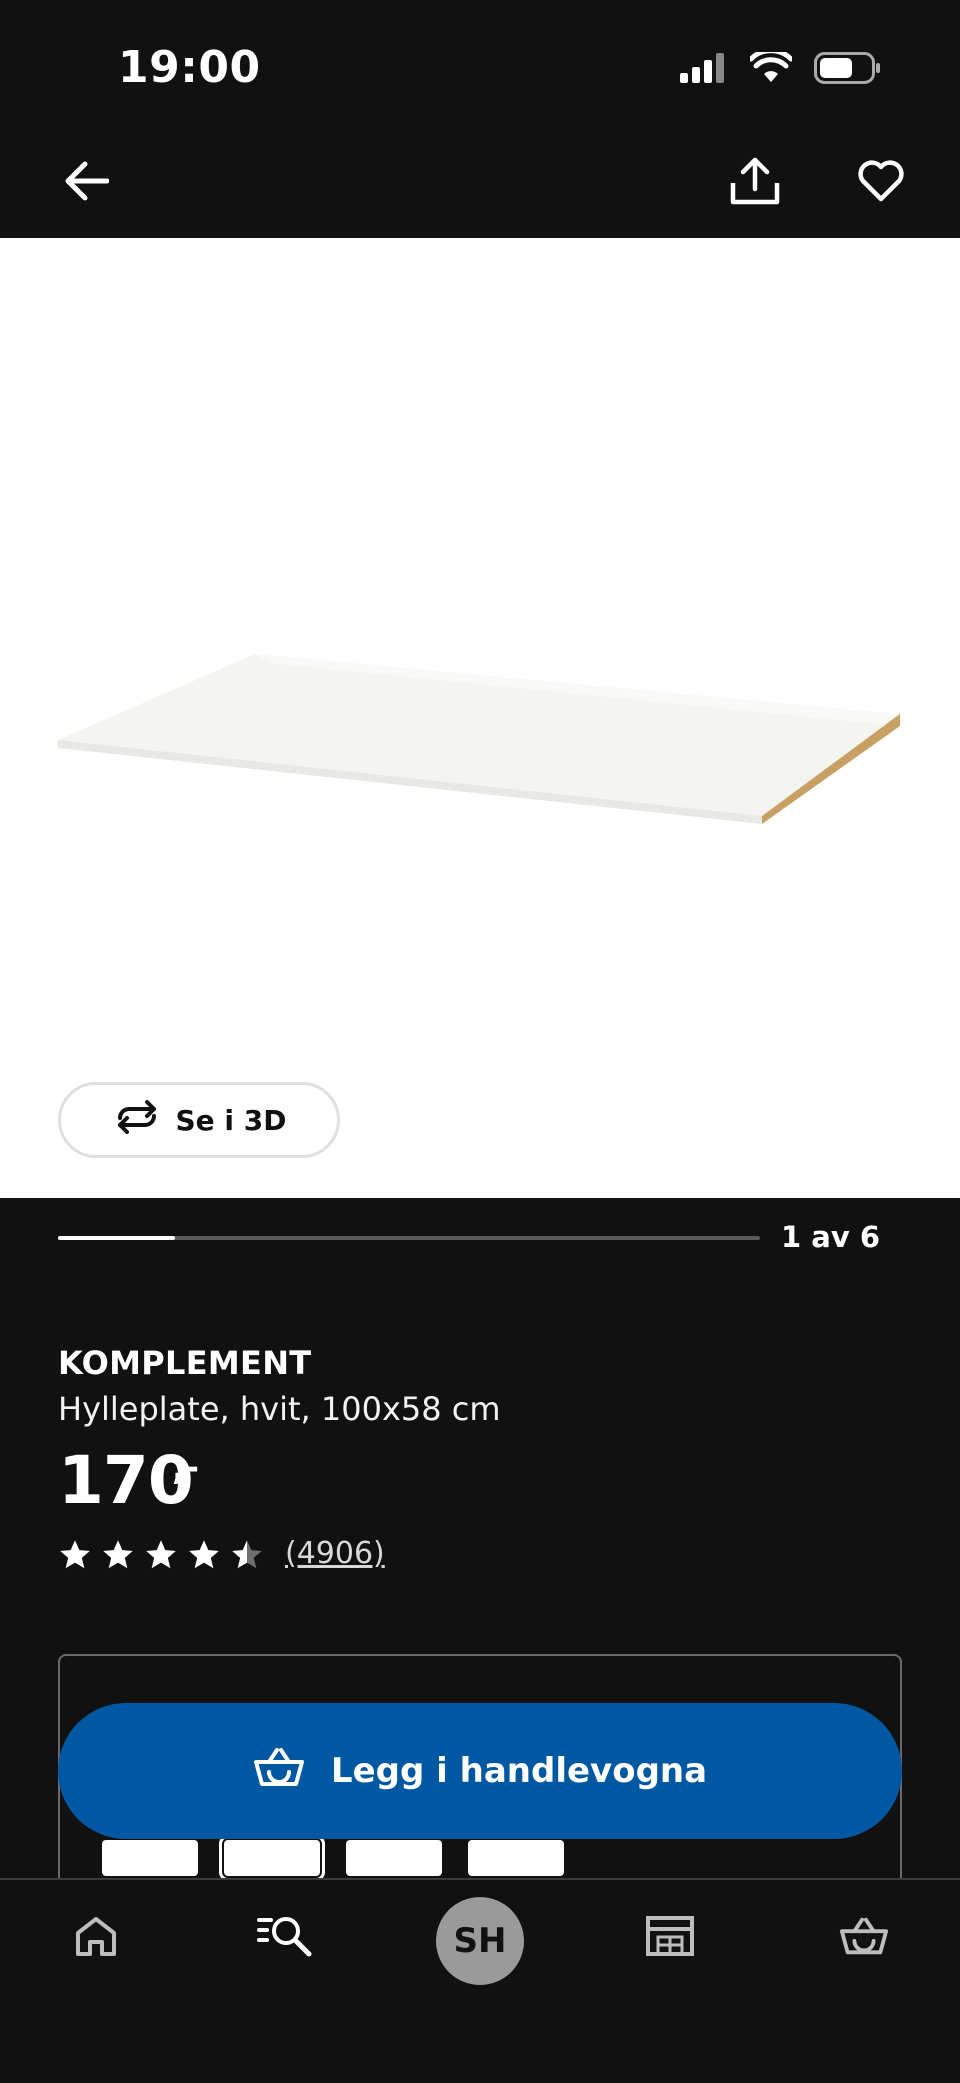  What do you see at coordinates (704, 70) in the screenshot?
I see `signal-icon` at bounding box center [704, 70].